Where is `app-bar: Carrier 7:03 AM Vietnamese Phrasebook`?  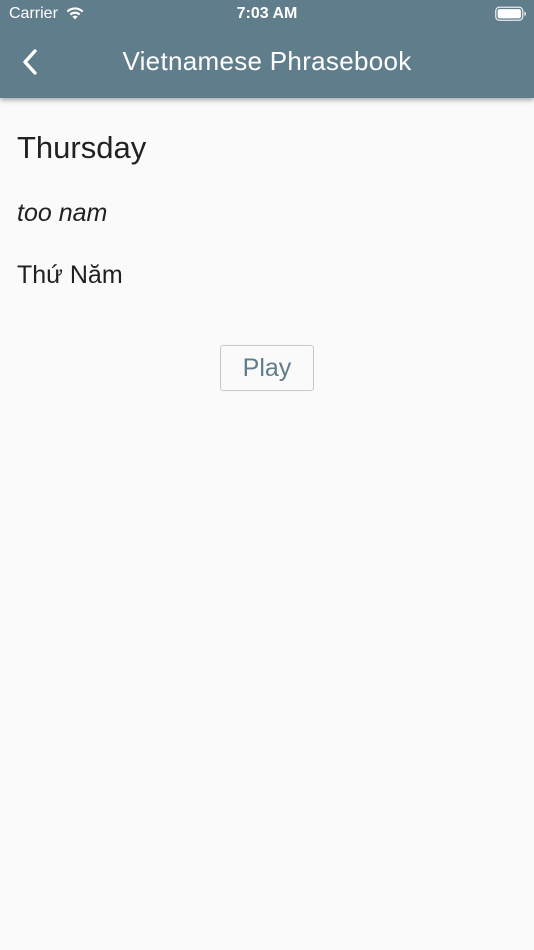 app-bar: Carrier 7:03 AM Vietnamese Phrasebook is located at coordinates (267, 49).